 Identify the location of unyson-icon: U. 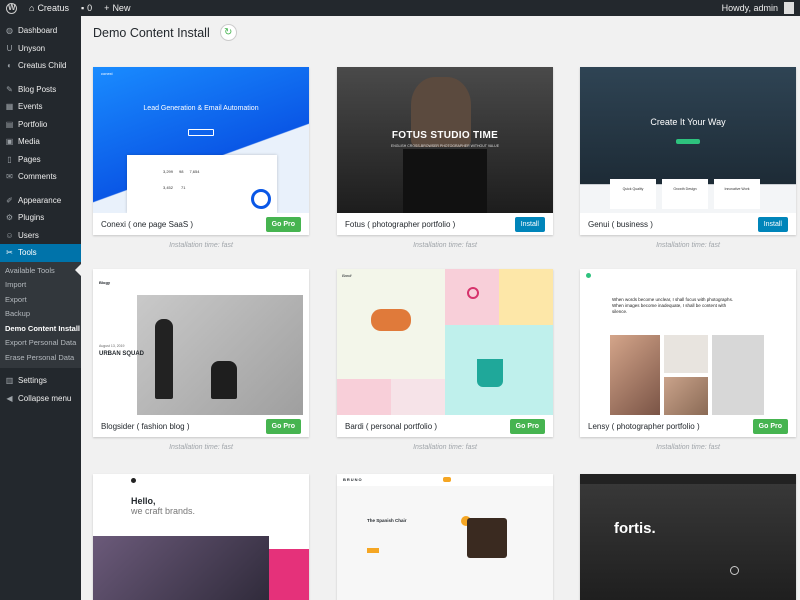
(9, 48).